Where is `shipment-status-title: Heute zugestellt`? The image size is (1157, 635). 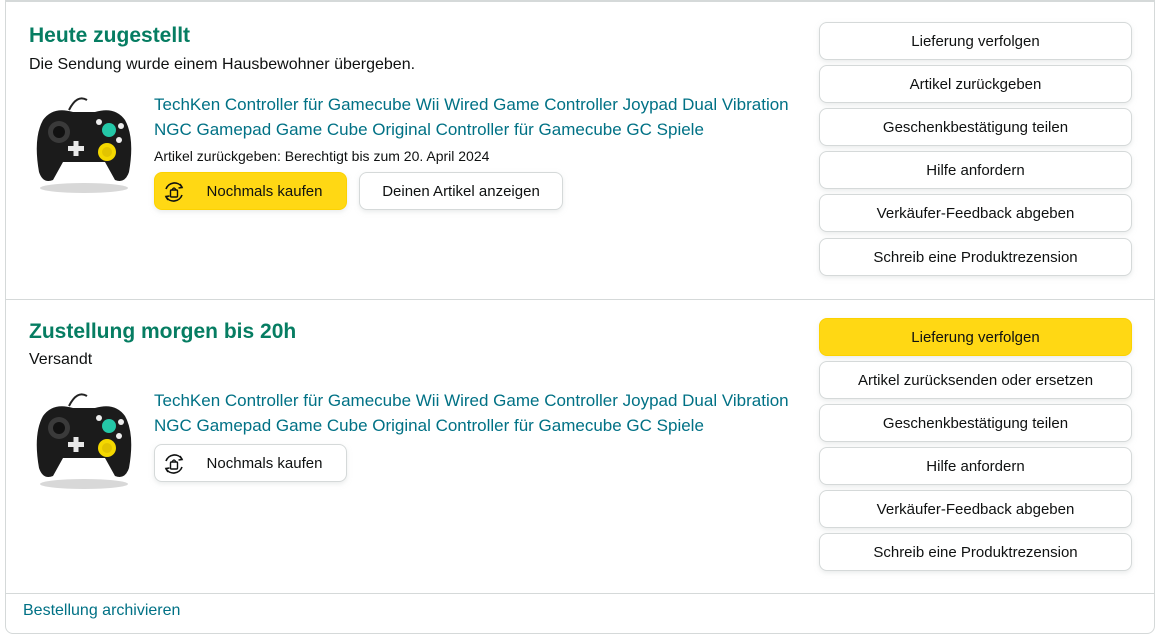 shipment-status-title: Heute zugestellt is located at coordinates (110, 35).